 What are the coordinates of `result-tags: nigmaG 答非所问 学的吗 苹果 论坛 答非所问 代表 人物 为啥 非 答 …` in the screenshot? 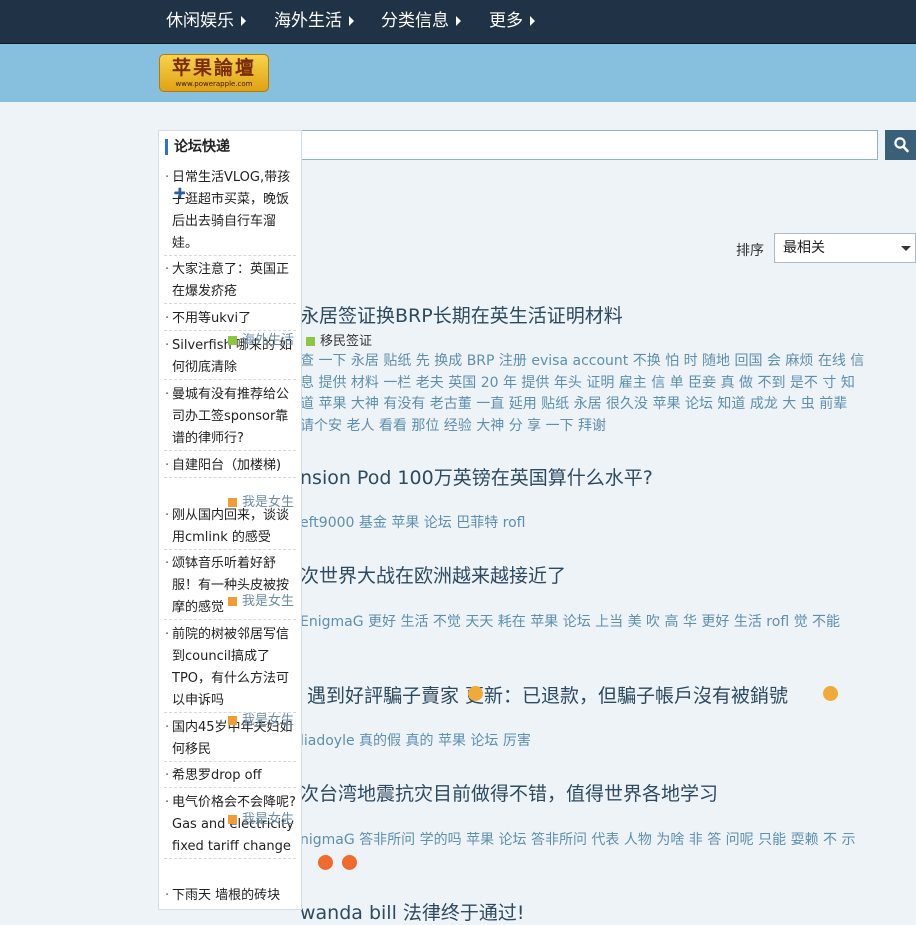 It's located at (578, 840).